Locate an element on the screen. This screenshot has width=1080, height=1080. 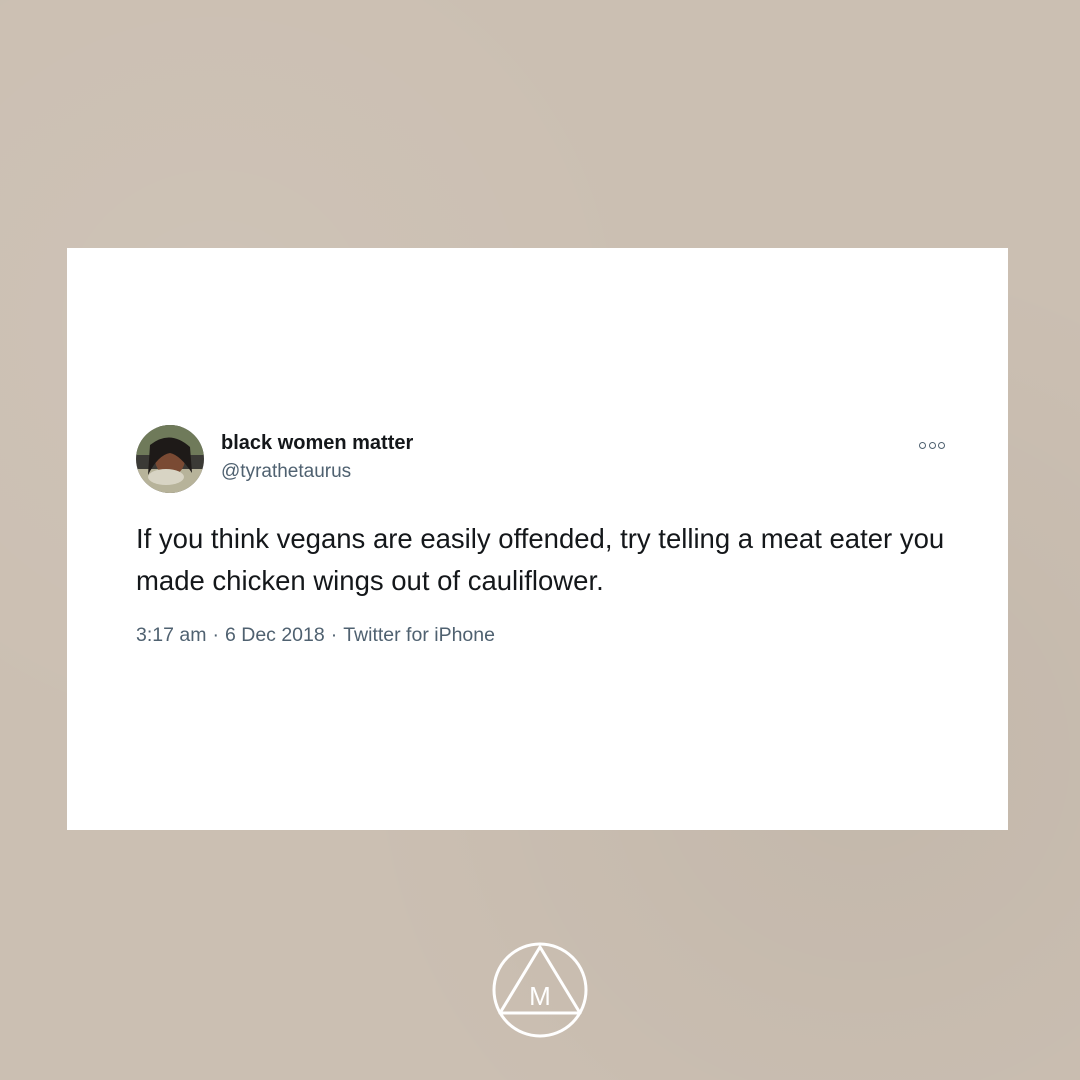
tweet-time: 3:17 am is located at coordinates (171, 635).